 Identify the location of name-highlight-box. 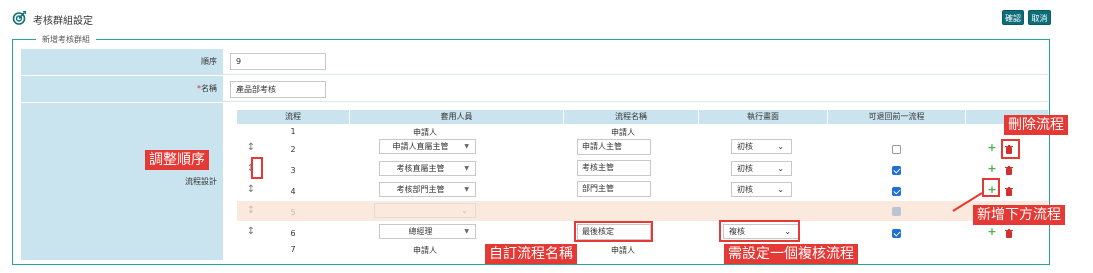
(613, 231).